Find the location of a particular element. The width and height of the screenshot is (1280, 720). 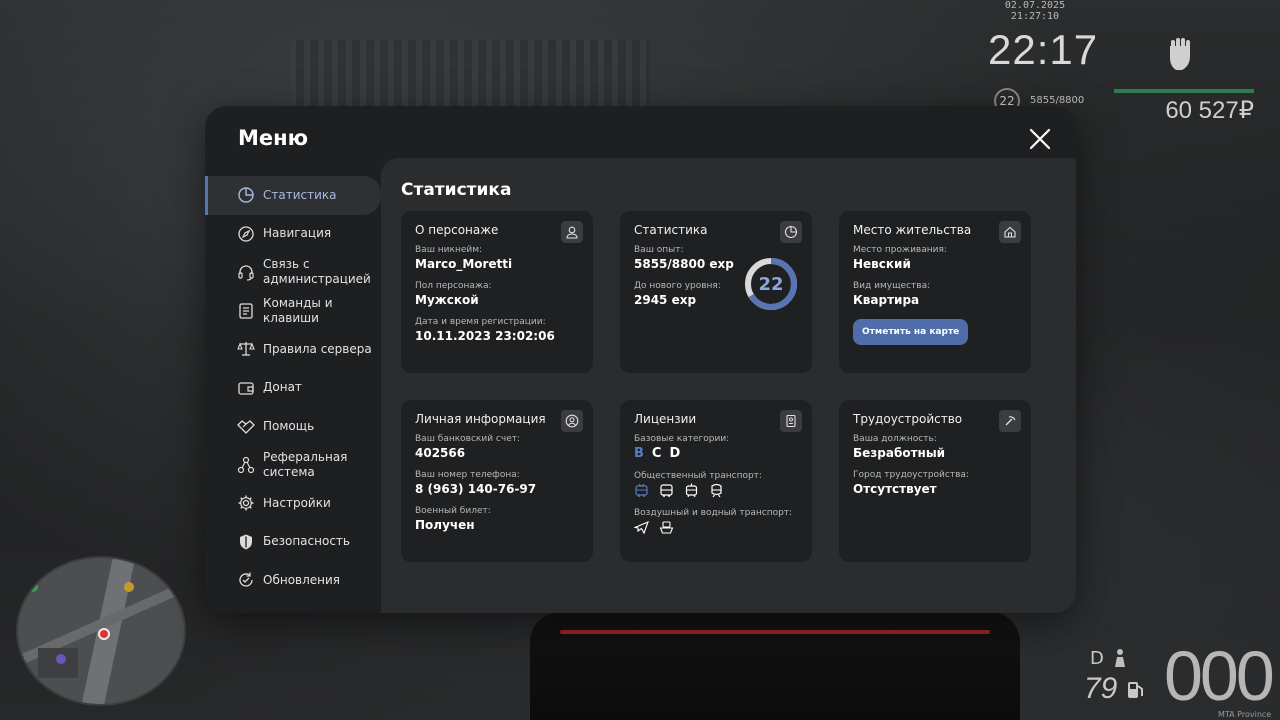

sidebar-item-navigation: Навигация is located at coordinates (293, 234).